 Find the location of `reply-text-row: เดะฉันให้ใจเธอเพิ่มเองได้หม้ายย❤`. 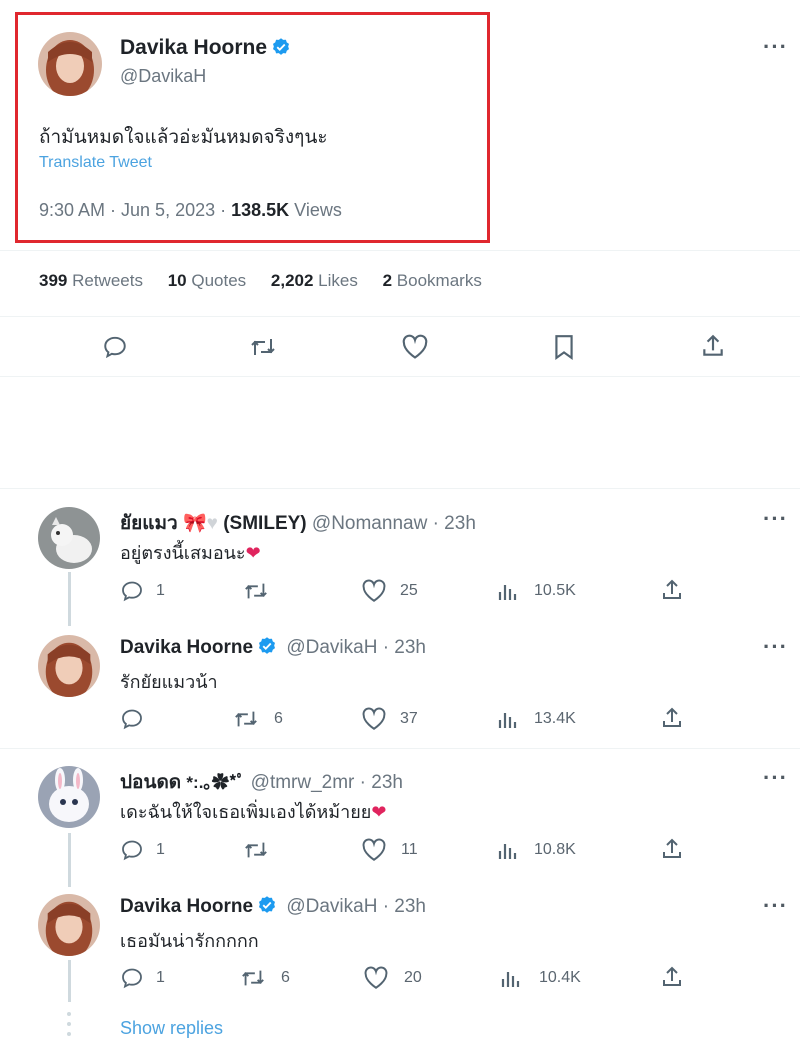

reply-text-row: เดะฉันให้ใจเธอเพิ่มเองได้หม้ายย❤ is located at coordinates (253, 811).